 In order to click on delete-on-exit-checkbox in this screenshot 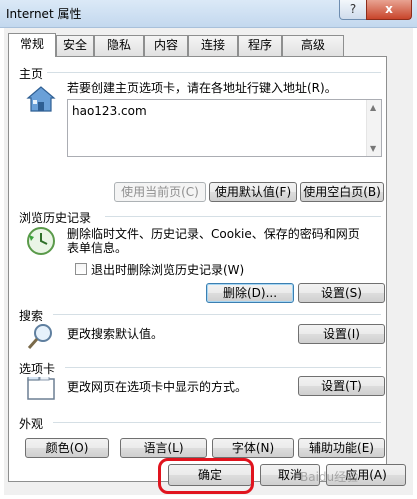, I will do `click(81, 269)`.